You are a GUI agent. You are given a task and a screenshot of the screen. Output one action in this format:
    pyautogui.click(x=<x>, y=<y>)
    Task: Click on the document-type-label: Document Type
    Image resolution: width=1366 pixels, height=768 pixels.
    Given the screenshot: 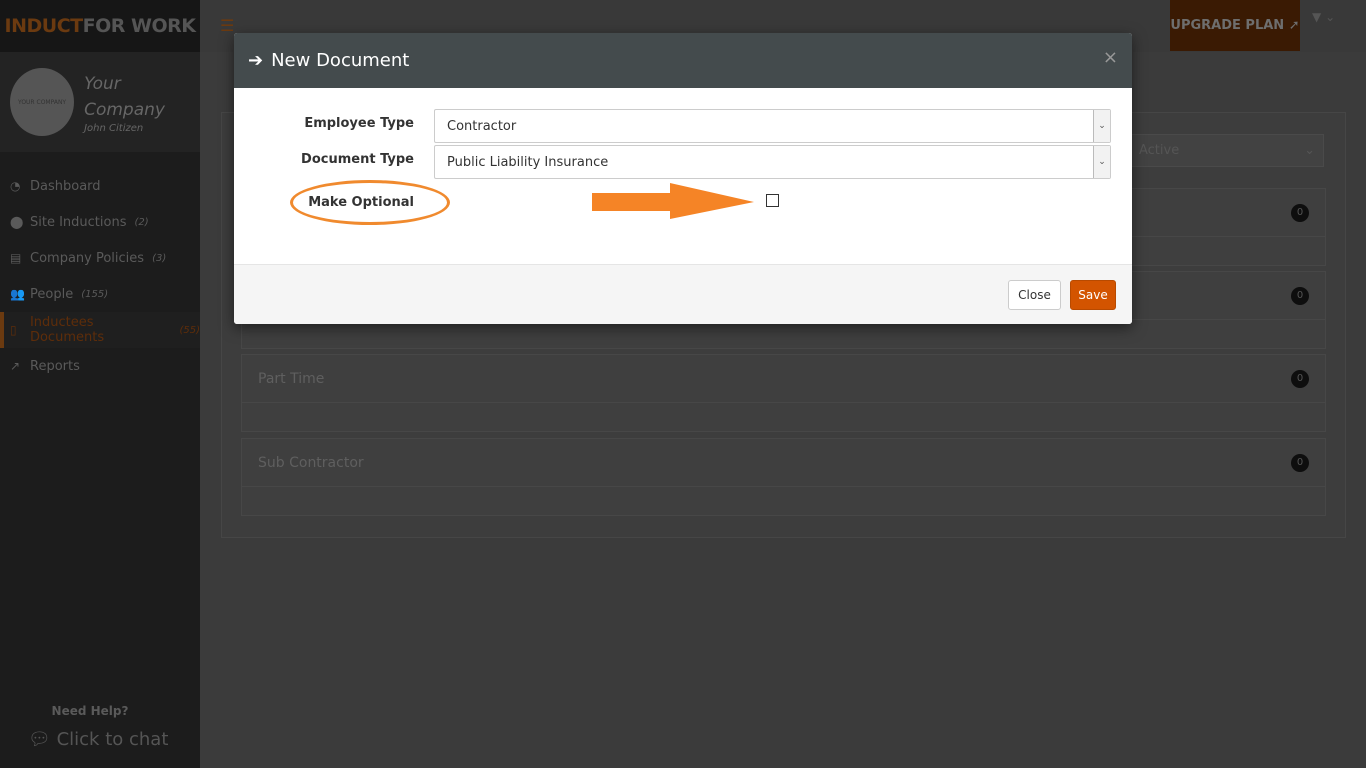 What is the action you would take?
    pyautogui.click(x=357, y=159)
    